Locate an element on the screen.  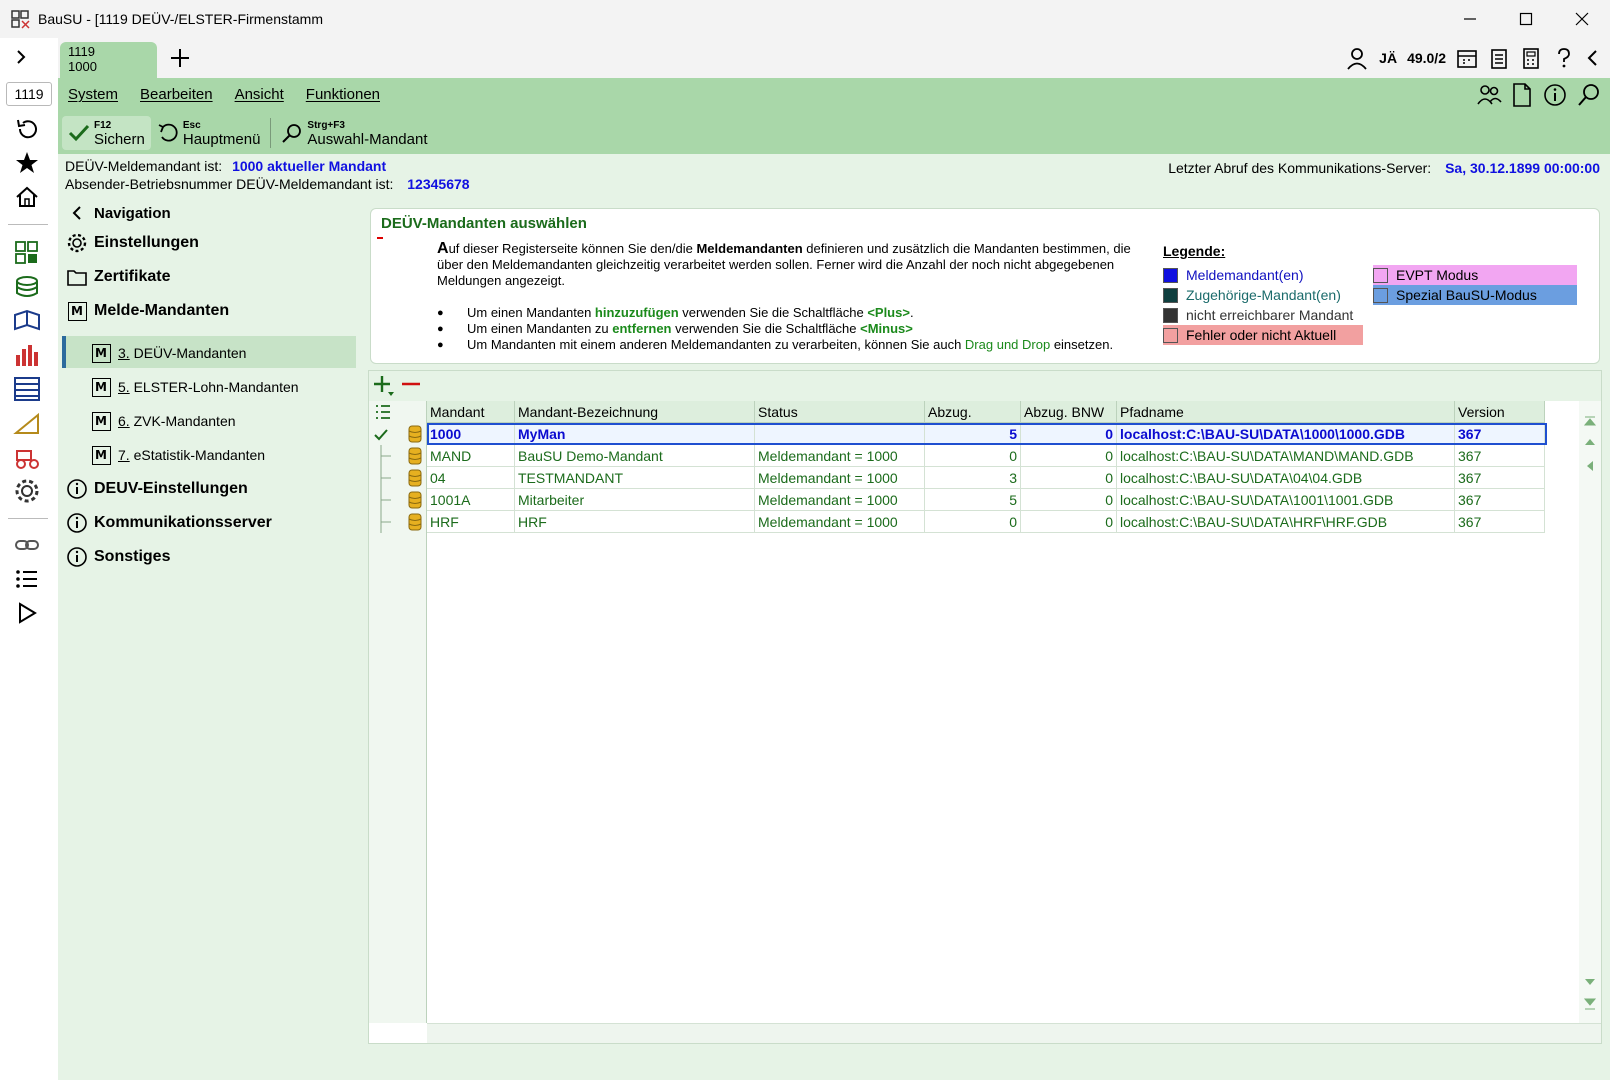
modules-button is located at coordinates (27, 253).